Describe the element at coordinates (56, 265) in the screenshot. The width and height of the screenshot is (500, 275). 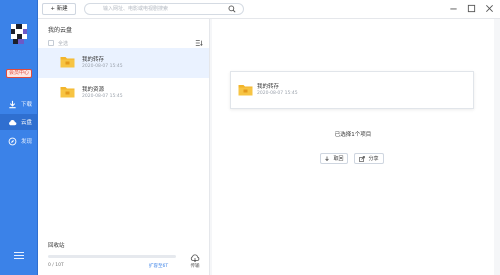
I see `storage-usage: 0 / 10T` at that location.